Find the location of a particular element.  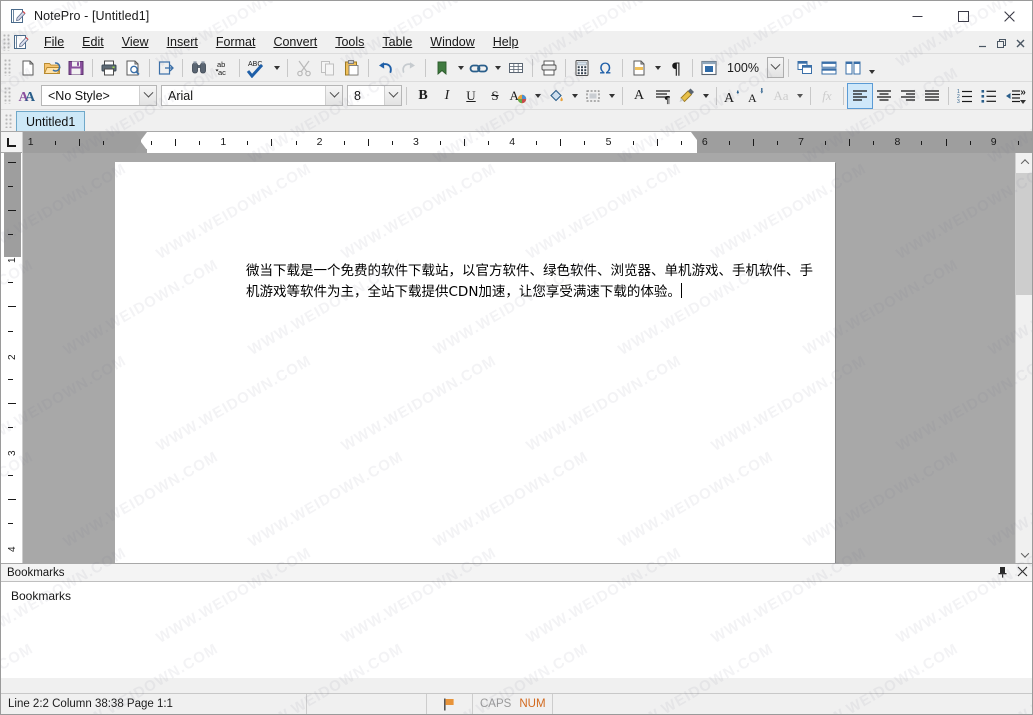

menu-item-tools: Tools is located at coordinates (349, 42).